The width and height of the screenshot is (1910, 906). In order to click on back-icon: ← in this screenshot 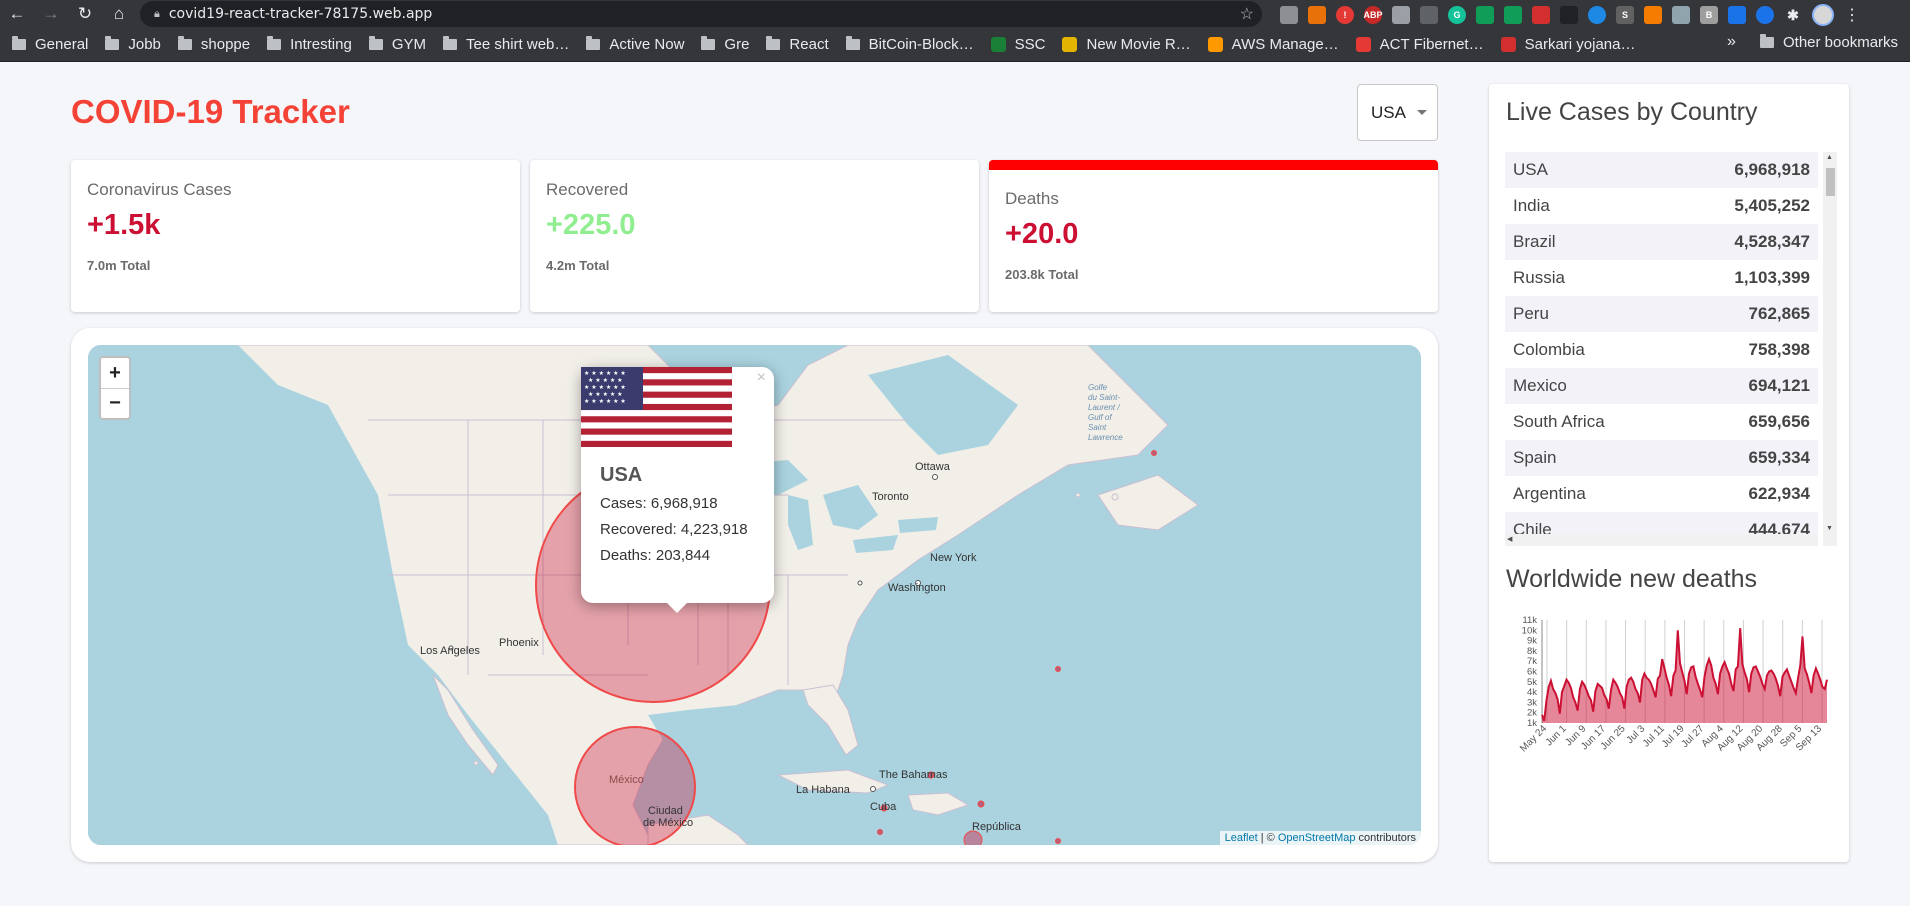, I will do `click(17, 14)`.